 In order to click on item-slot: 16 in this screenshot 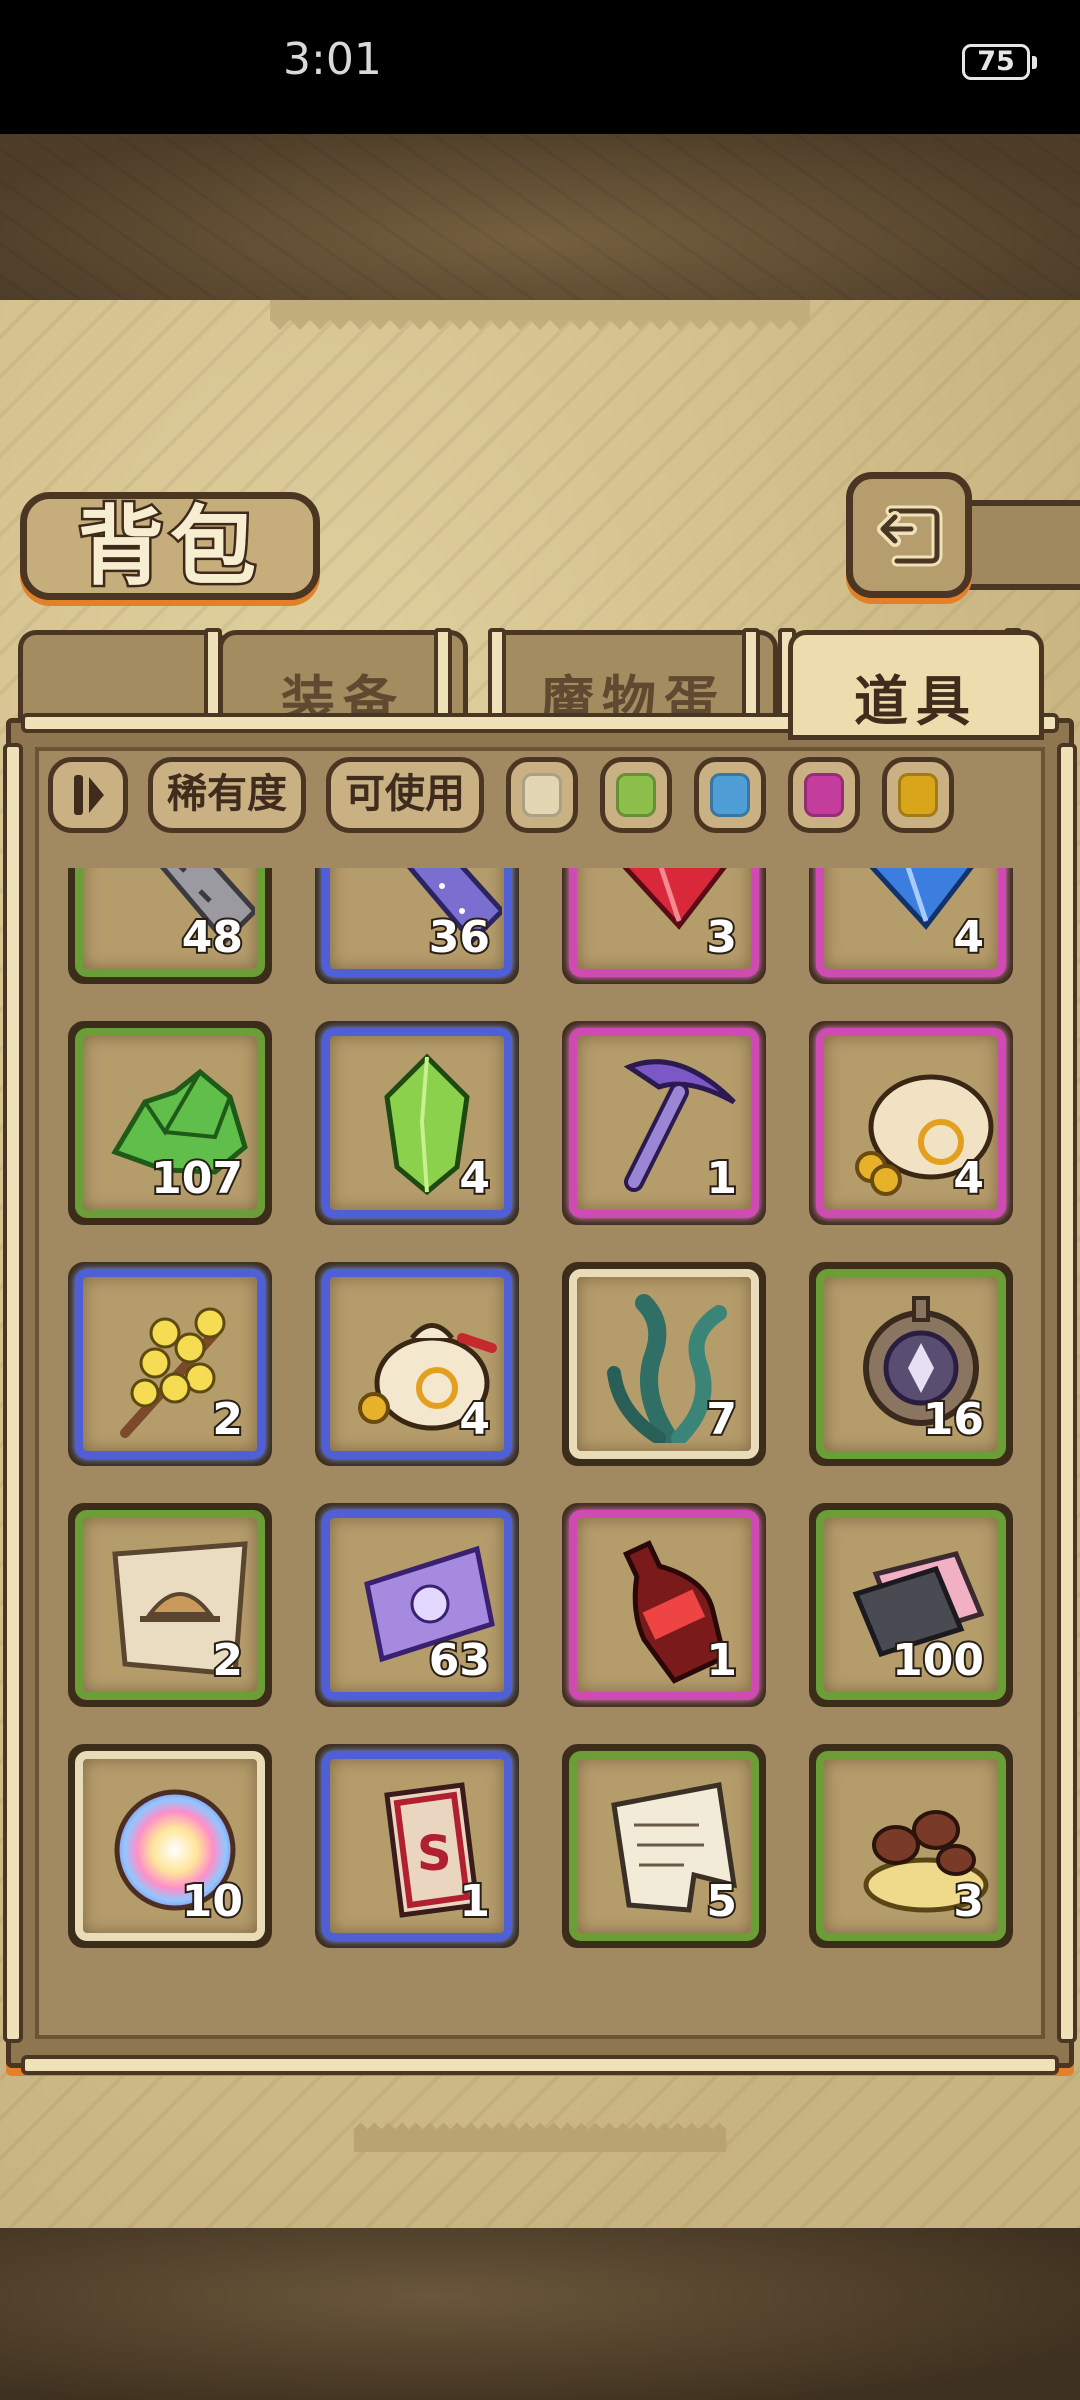, I will do `click(911, 1364)`.